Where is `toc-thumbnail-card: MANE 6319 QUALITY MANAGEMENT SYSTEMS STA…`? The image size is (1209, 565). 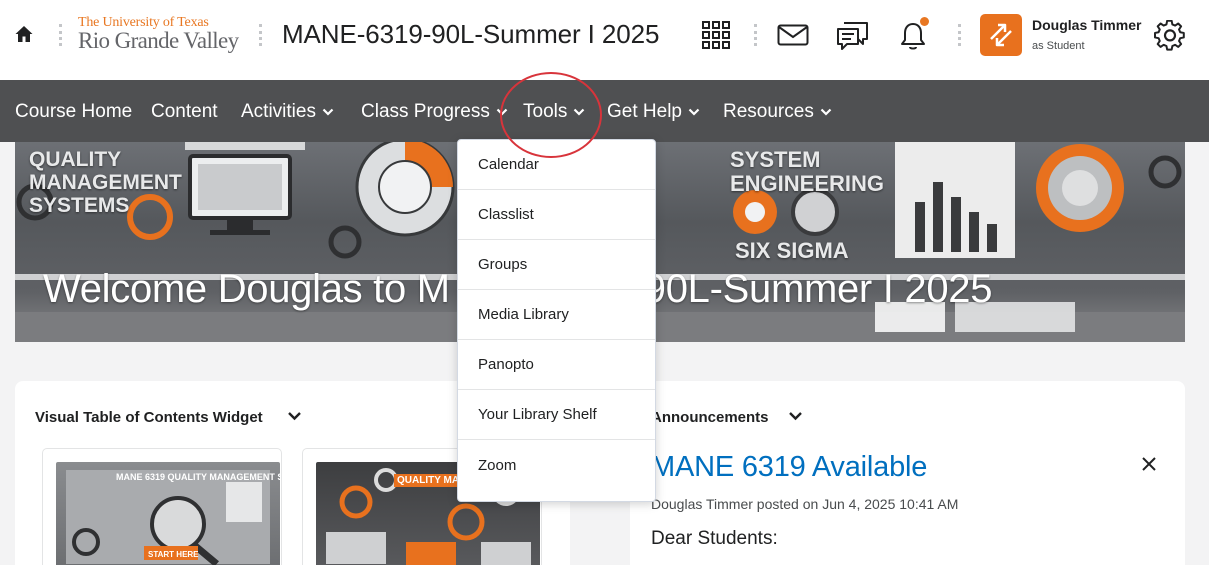 toc-thumbnail-card: MANE 6319 QUALITY MANAGEMENT SYSTEMS STA… is located at coordinates (162, 506).